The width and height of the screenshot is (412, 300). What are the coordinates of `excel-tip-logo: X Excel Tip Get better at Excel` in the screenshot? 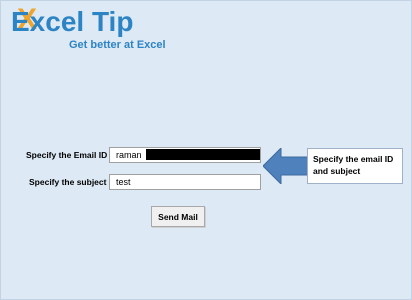 It's located at (105, 29).